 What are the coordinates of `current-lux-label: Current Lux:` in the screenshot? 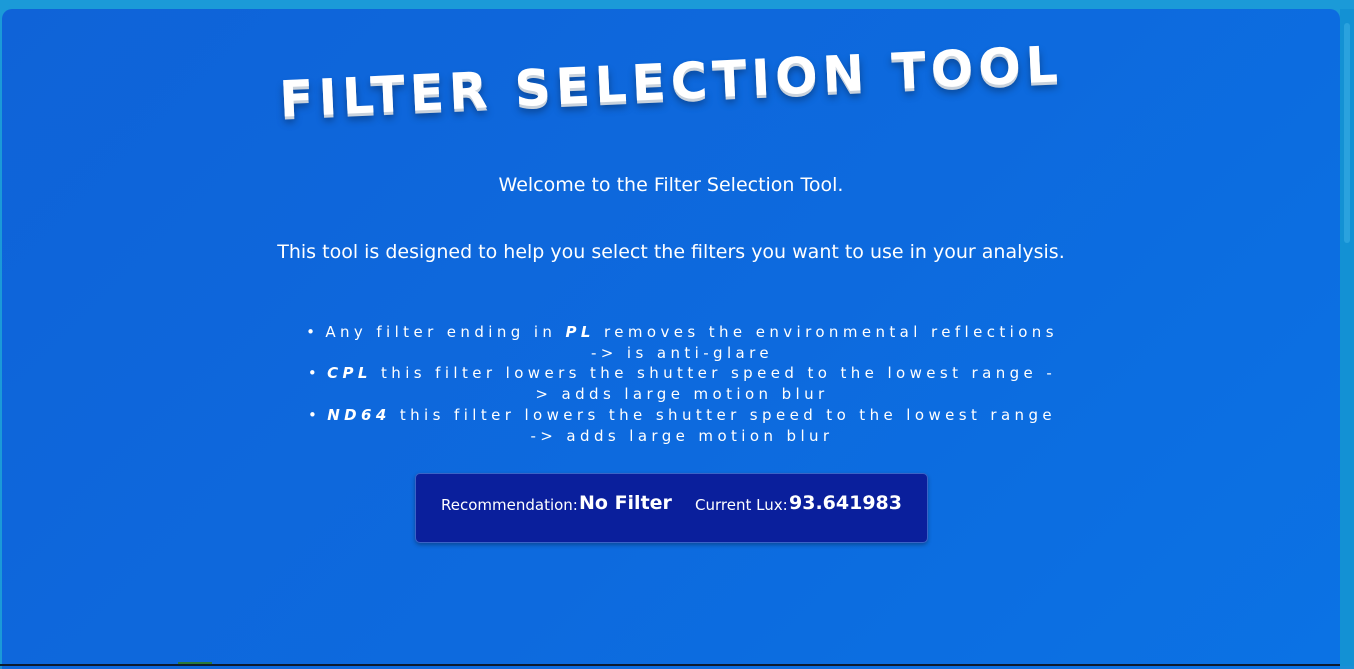 It's located at (741, 505).